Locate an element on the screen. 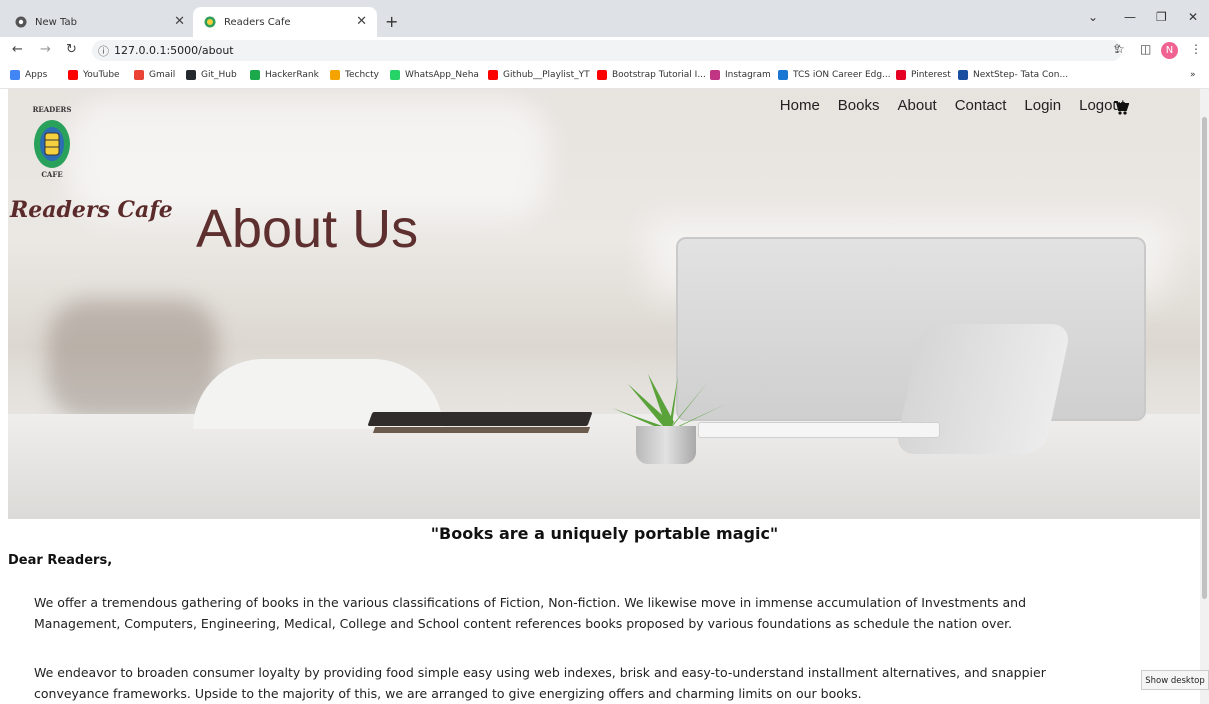 The image size is (1209, 704). tab-label: Readers Cafe is located at coordinates (257, 22).